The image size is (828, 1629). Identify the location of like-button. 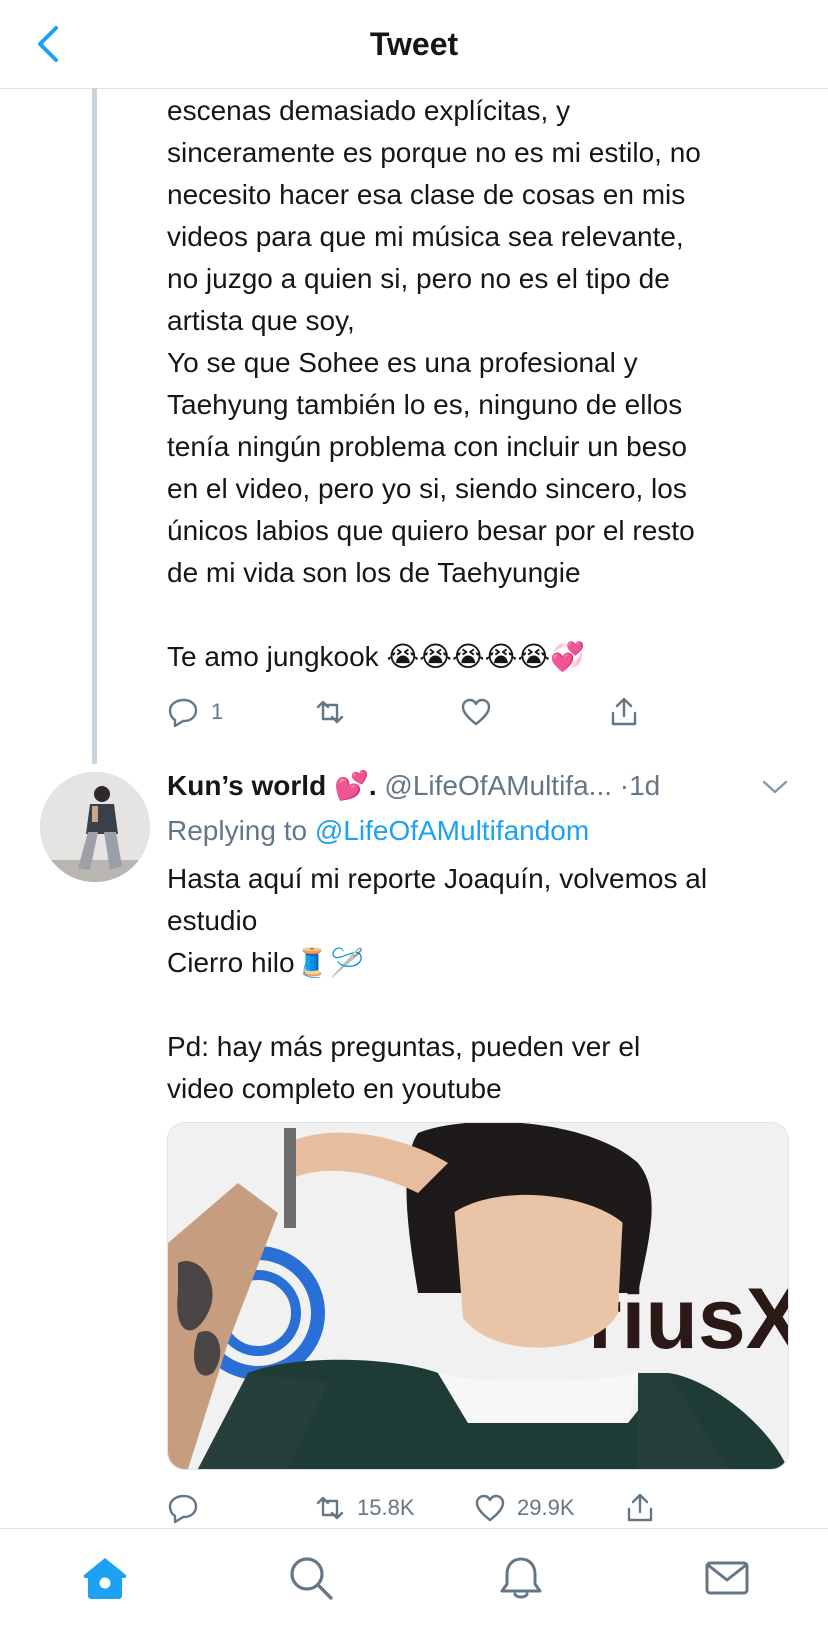
(481, 712).